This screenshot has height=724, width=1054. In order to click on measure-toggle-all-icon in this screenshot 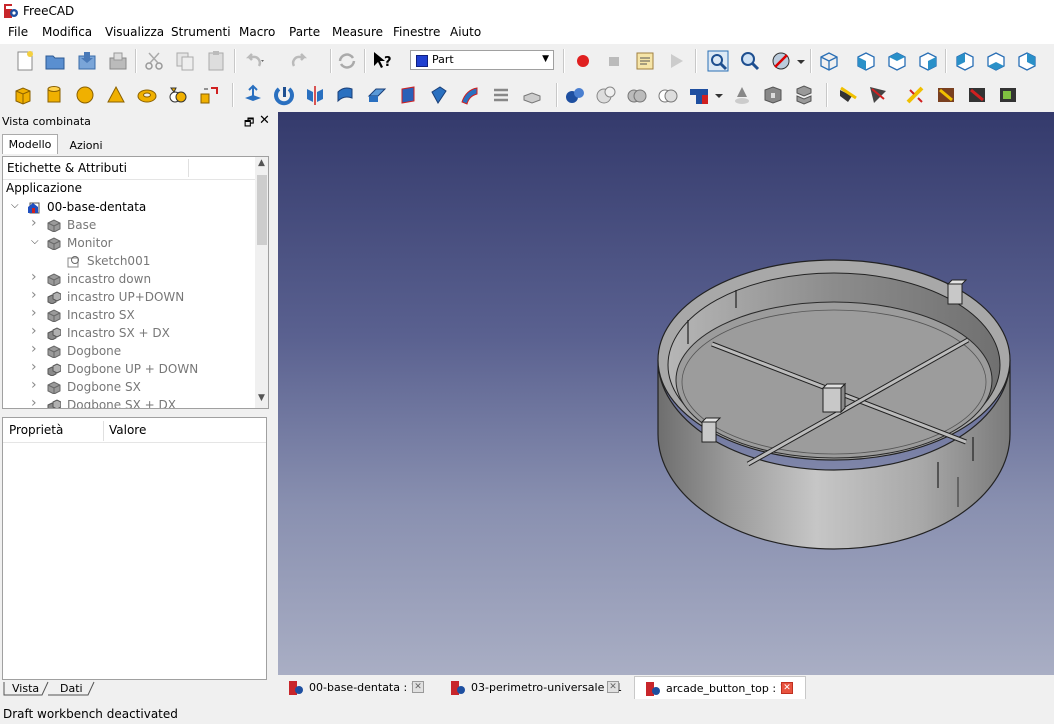, I will do `click(977, 95)`.